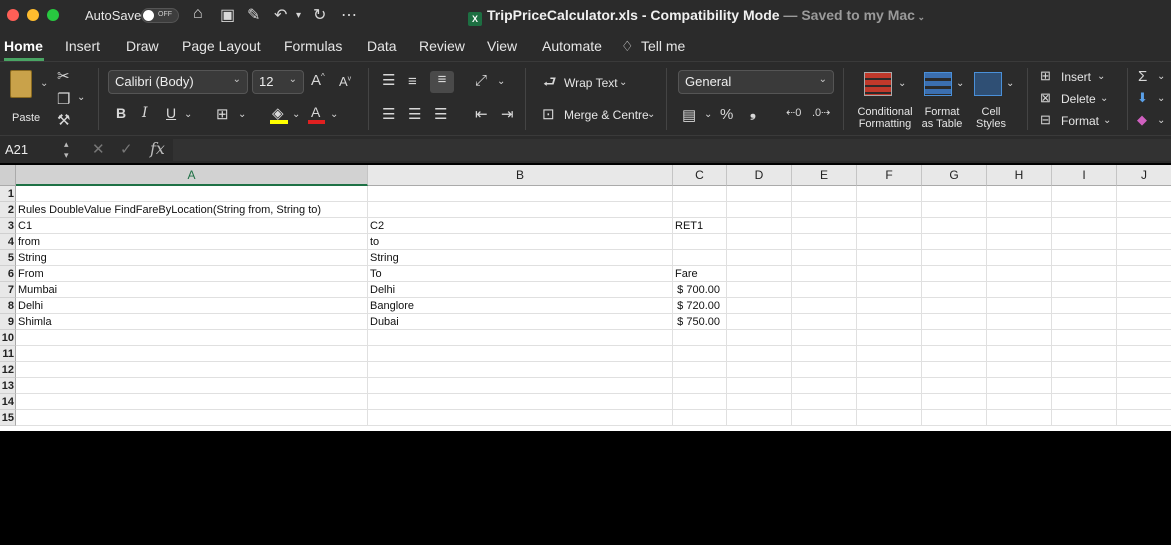 This screenshot has height=545, width=1171. Describe the element at coordinates (824, 354) in the screenshot. I see `cell-e11` at that location.